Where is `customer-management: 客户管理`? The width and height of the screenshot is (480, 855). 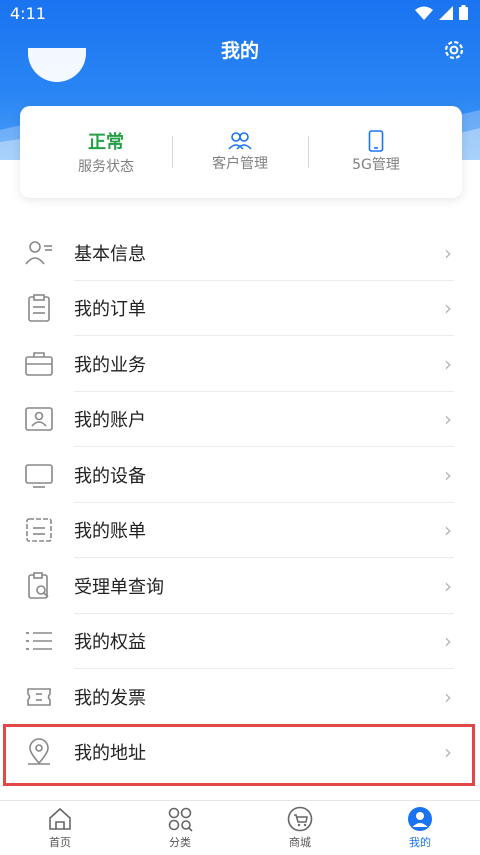 customer-management: 客户管理 is located at coordinates (240, 152).